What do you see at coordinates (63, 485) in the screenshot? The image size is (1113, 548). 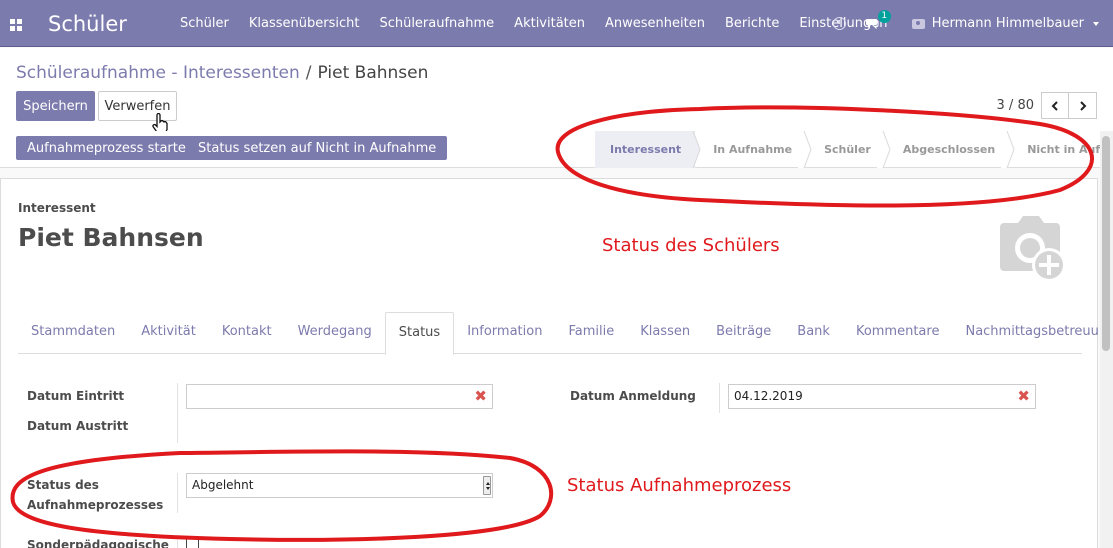 I see `status-label-line1: Status des` at bounding box center [63, 485].